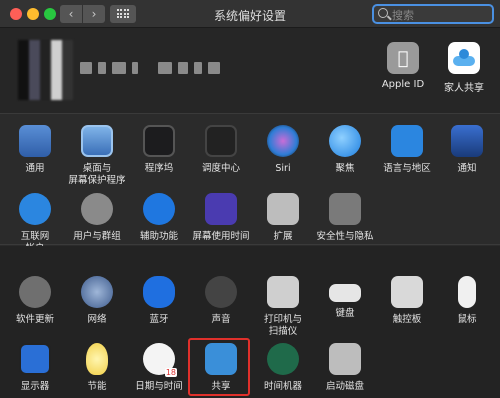 The image size is (500, 398). I want to click on network-icon, so click(97, 292).